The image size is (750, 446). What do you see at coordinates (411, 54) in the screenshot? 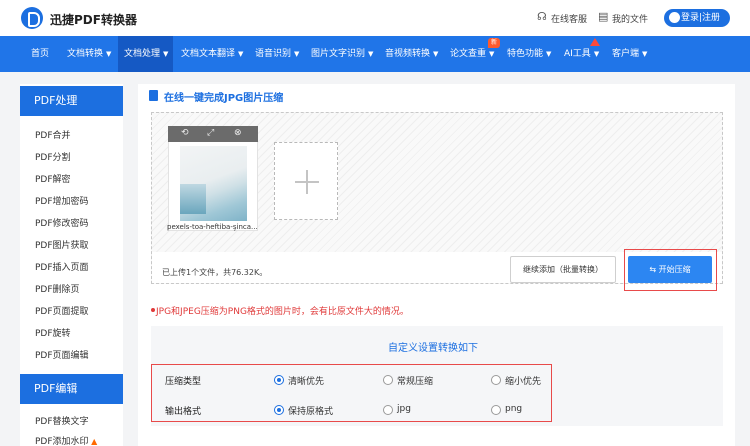
I see `nav-av-convert: 音视频转换 ▼` at bounding box center [411, 54].